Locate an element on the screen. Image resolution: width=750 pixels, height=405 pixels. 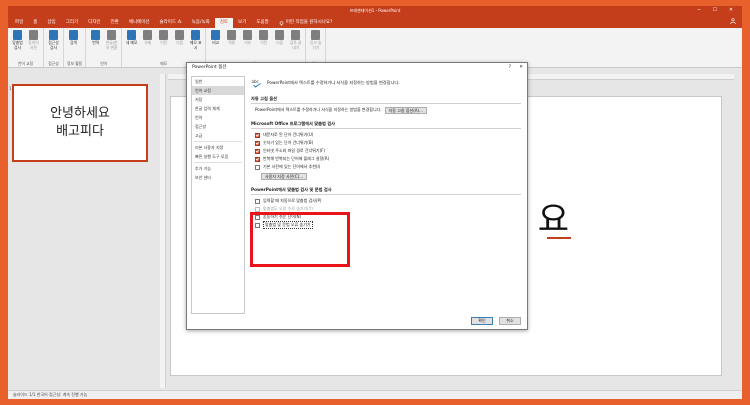
tab-view: 보기 is located at coordinates (242, 23).